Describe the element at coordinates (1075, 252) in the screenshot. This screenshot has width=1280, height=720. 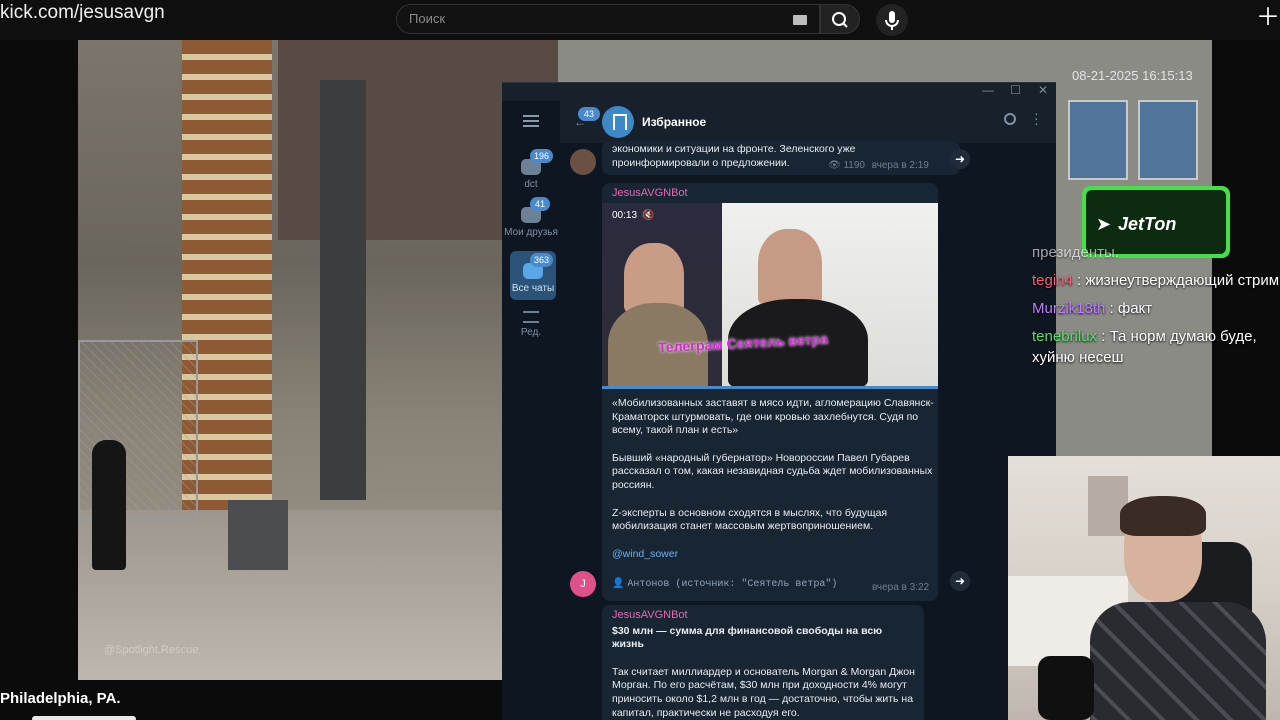
I see `chat-message: президенты.` at that location.